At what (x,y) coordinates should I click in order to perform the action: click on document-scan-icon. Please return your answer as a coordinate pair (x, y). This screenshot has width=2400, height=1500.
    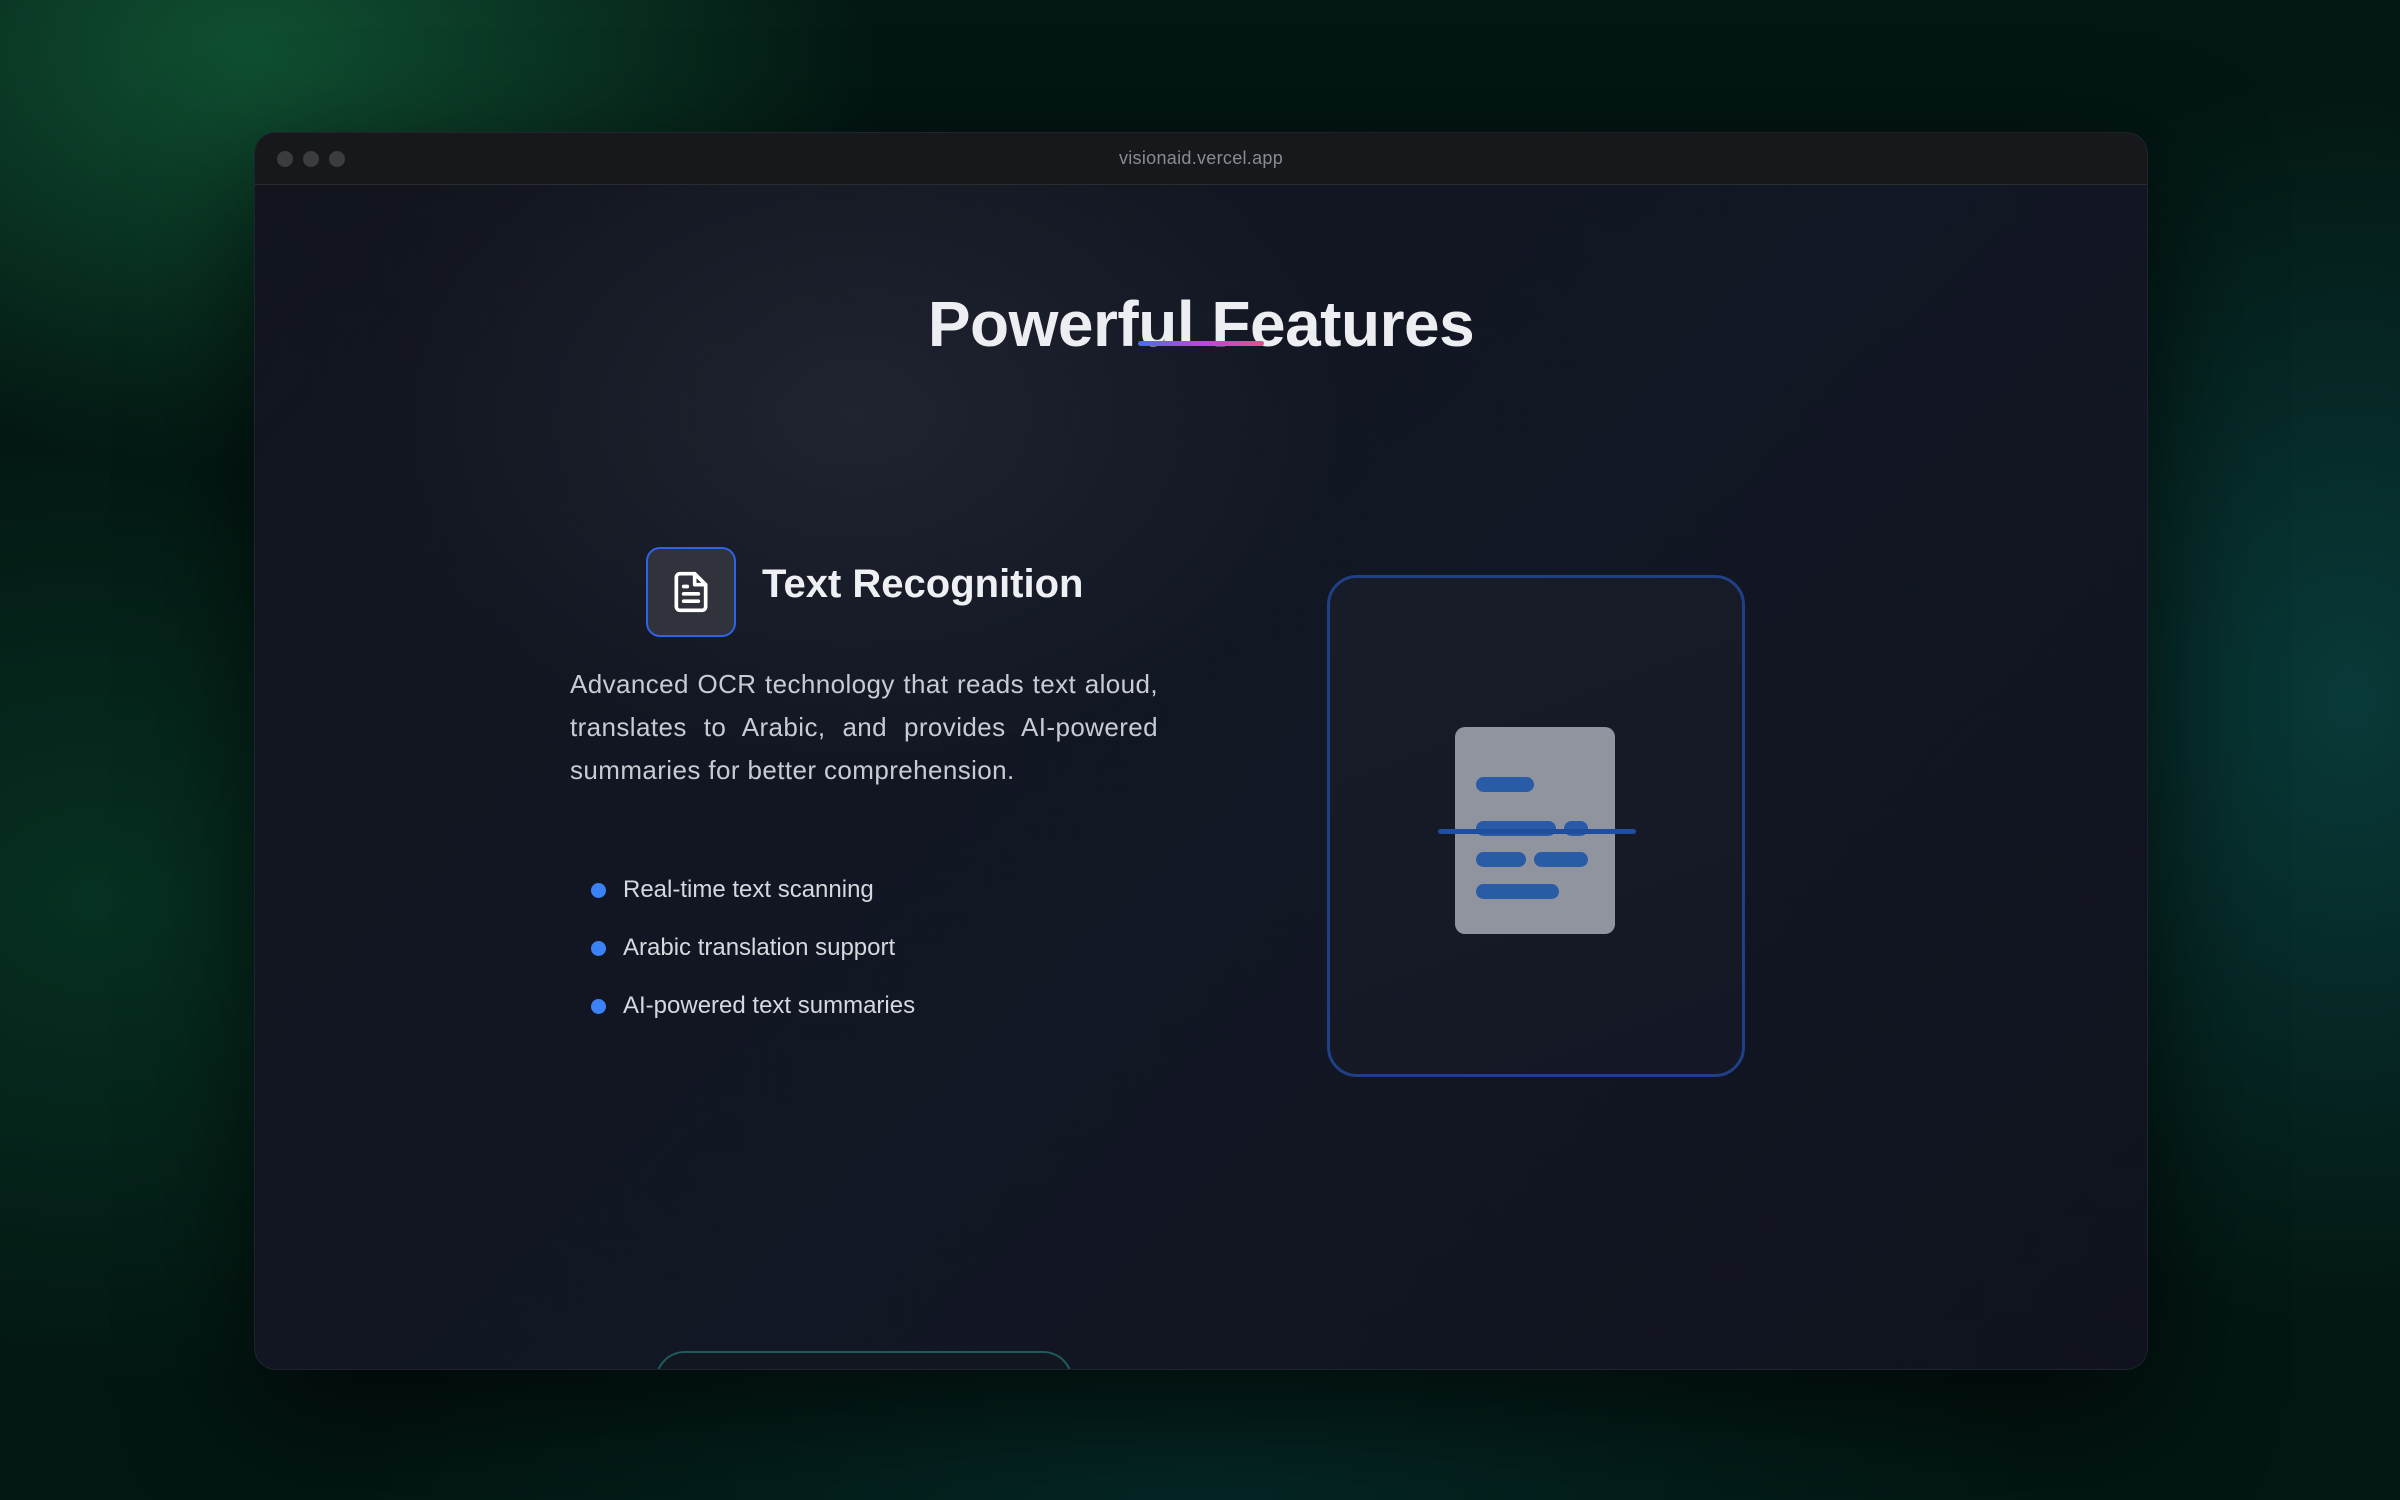
    Looking at the image, I should click on (1537, 830).